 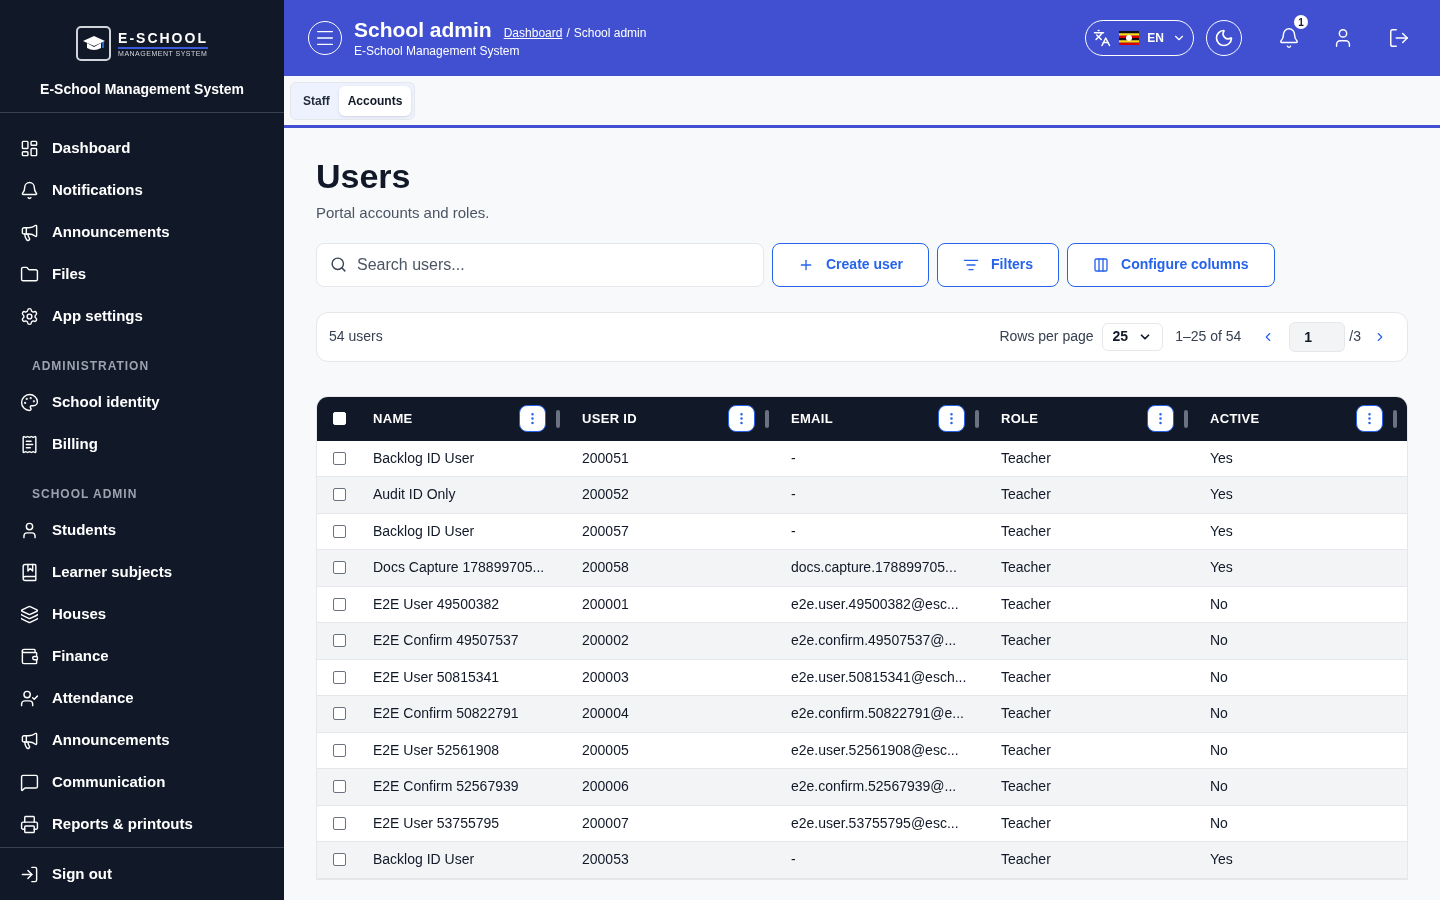 What do you see at coordinates (1101, 264) in the screenshot?
I see `button-icon` at bounding box center [1101, 264].